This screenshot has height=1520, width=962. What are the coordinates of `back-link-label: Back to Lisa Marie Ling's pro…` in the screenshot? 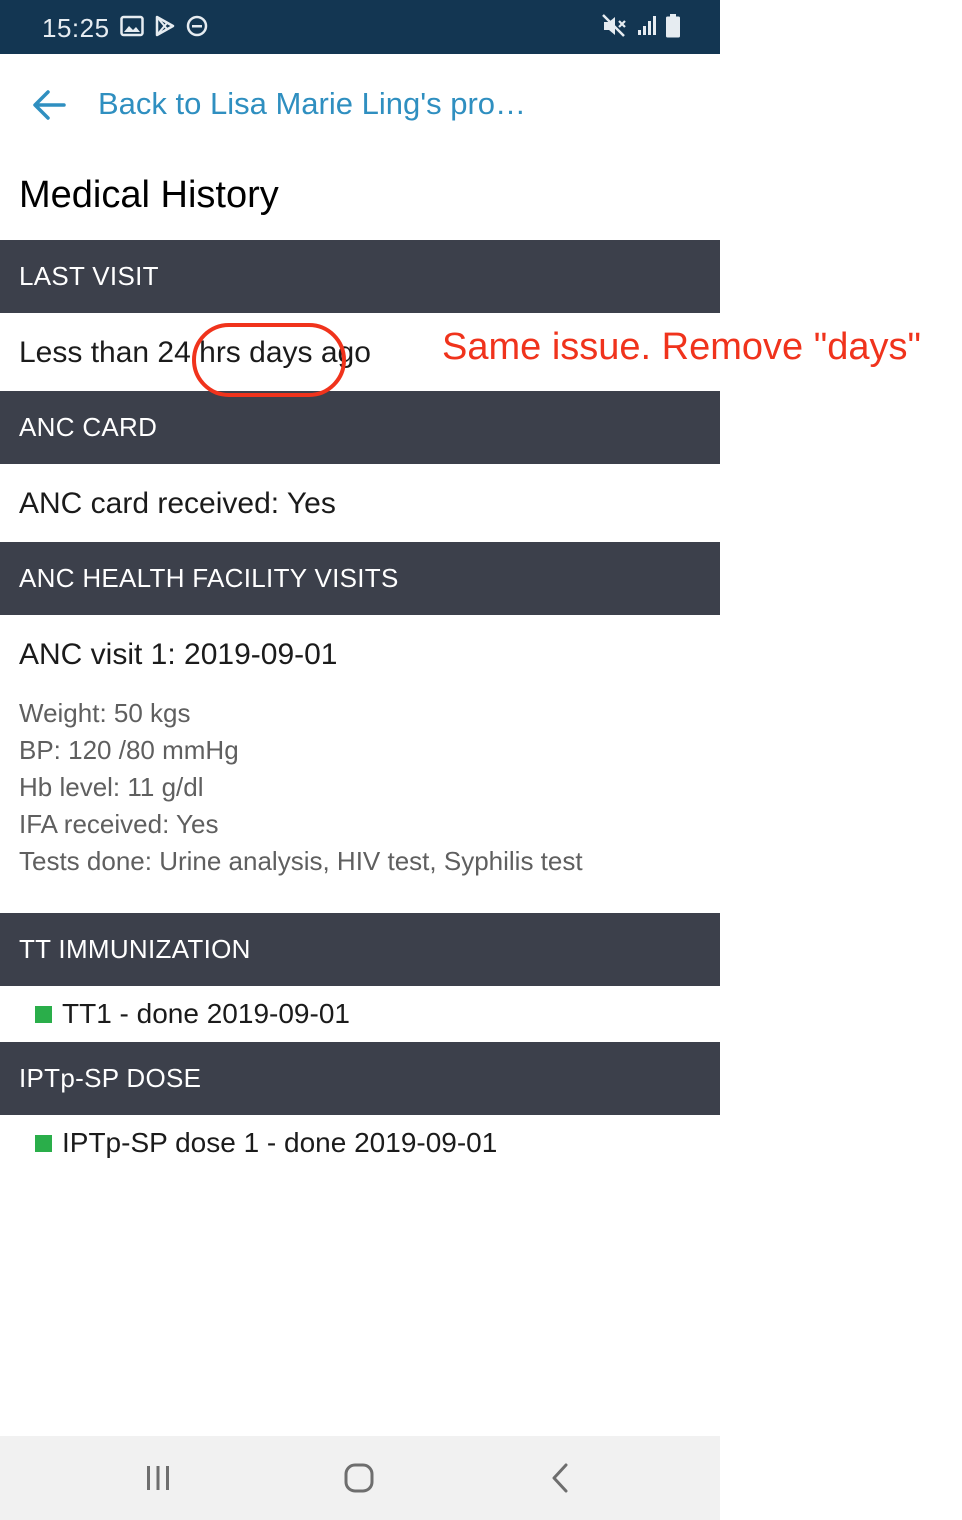 It's located at (312, 104).